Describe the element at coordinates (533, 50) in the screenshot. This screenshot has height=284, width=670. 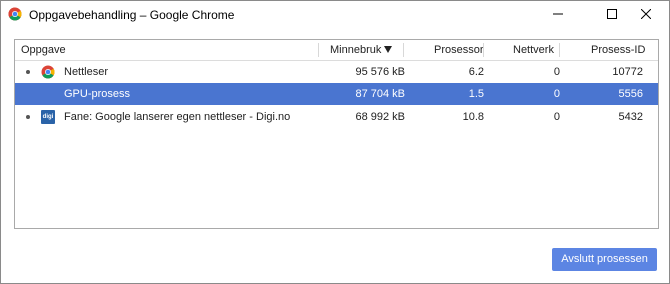
I see `column-header-network: Nettverk` at that location.